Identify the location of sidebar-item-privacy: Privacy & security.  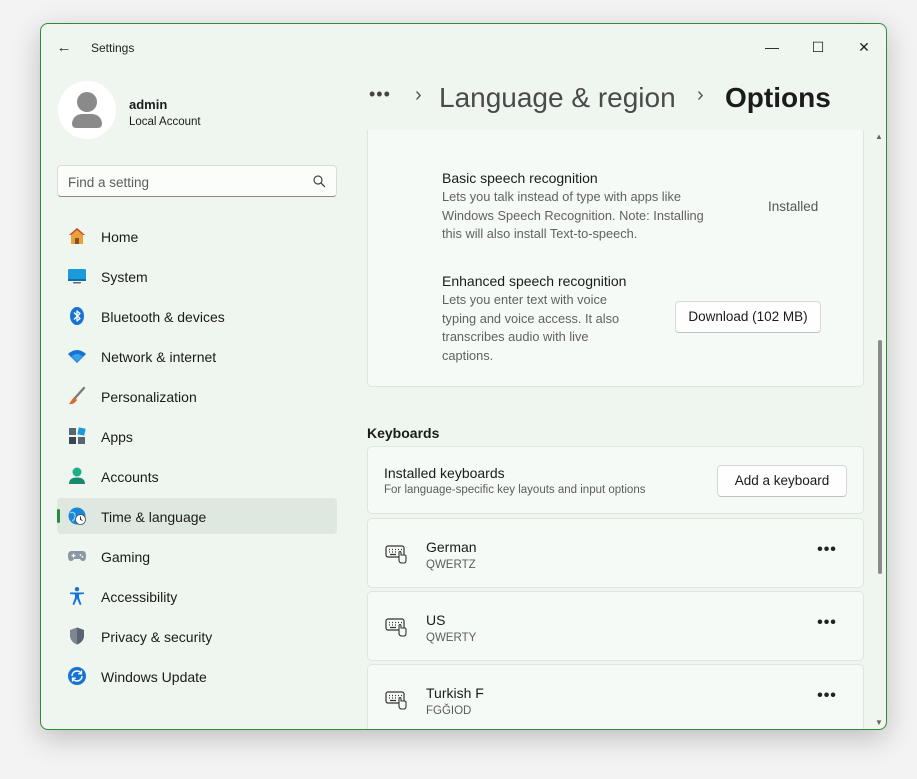
(197, 636).